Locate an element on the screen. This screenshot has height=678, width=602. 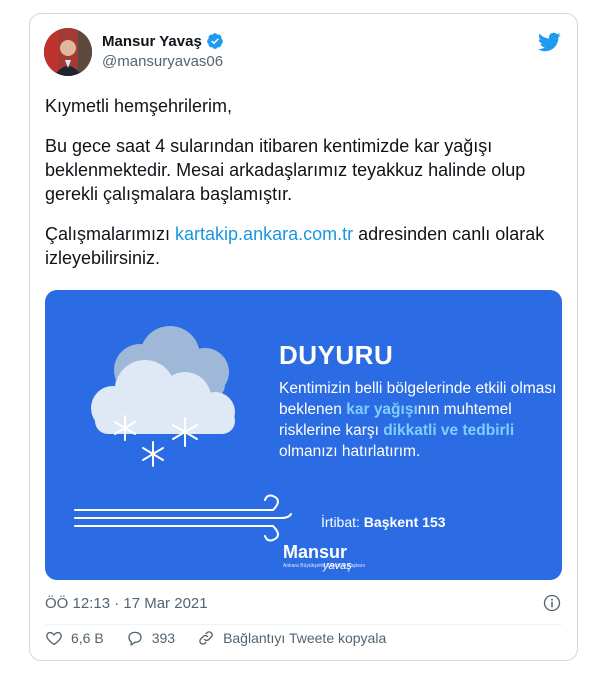
announcement-contact: İrtibat: Başkent 153 is located at coordinates (383, 522).